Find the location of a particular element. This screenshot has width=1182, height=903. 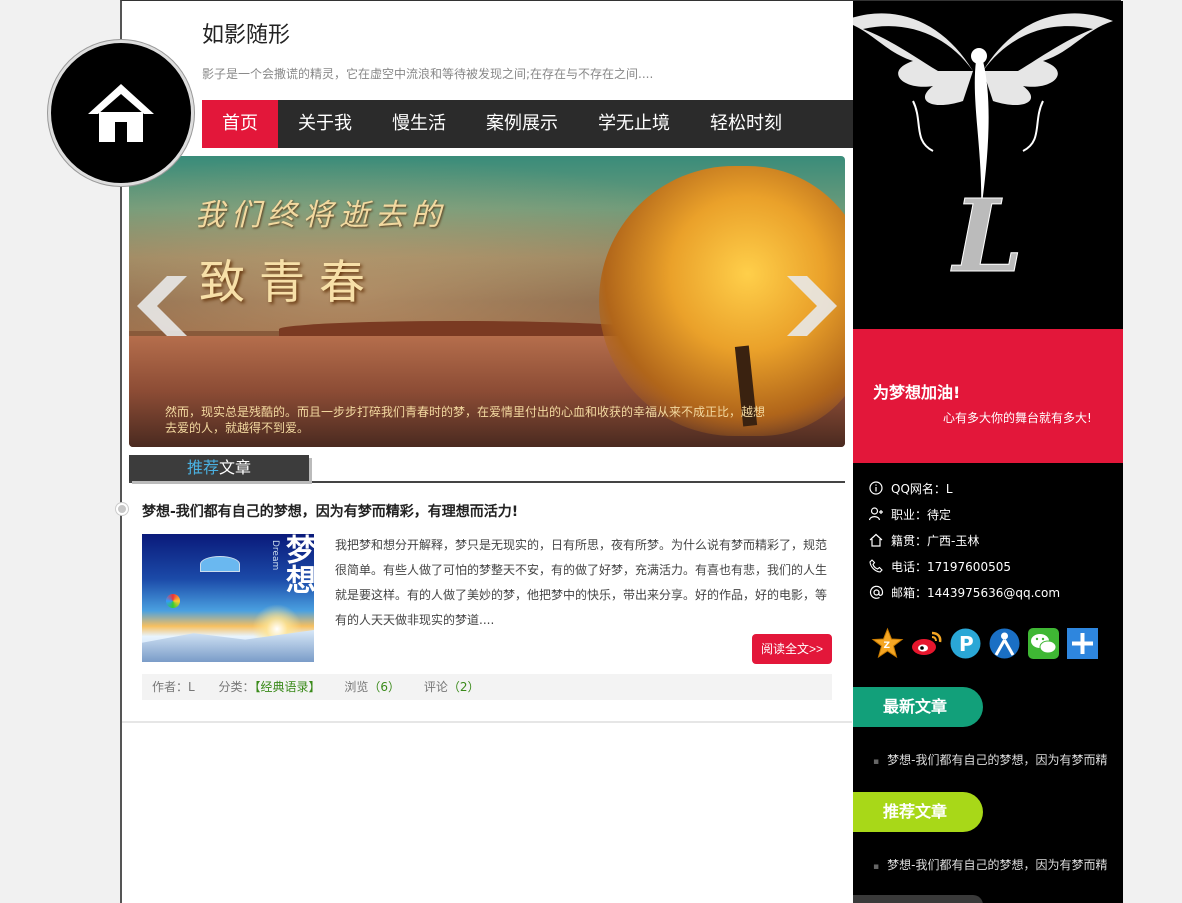

meta-category-link: 【经典语录】 is located at coordinates (288, 687).